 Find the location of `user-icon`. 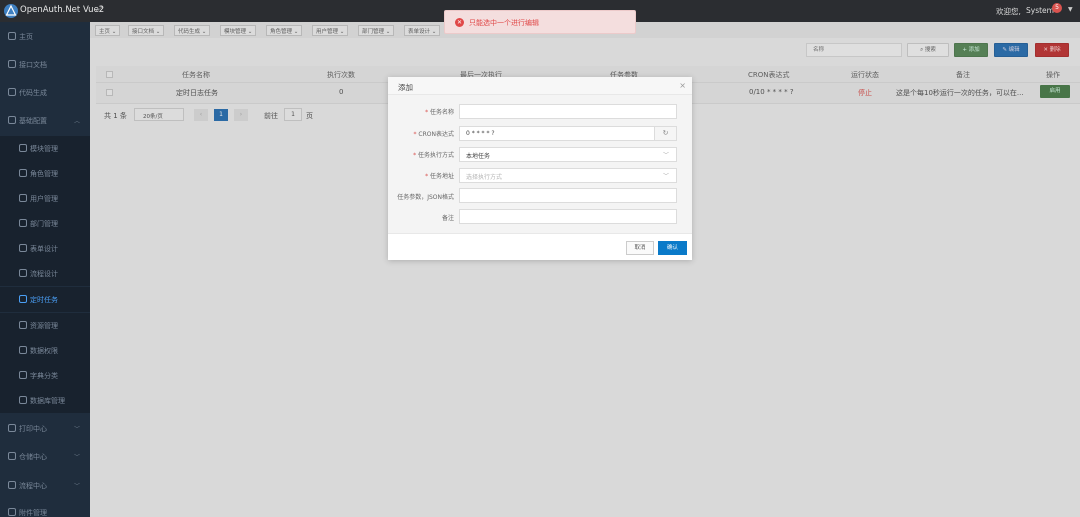

user-icon is located at coordinates (23, 198).